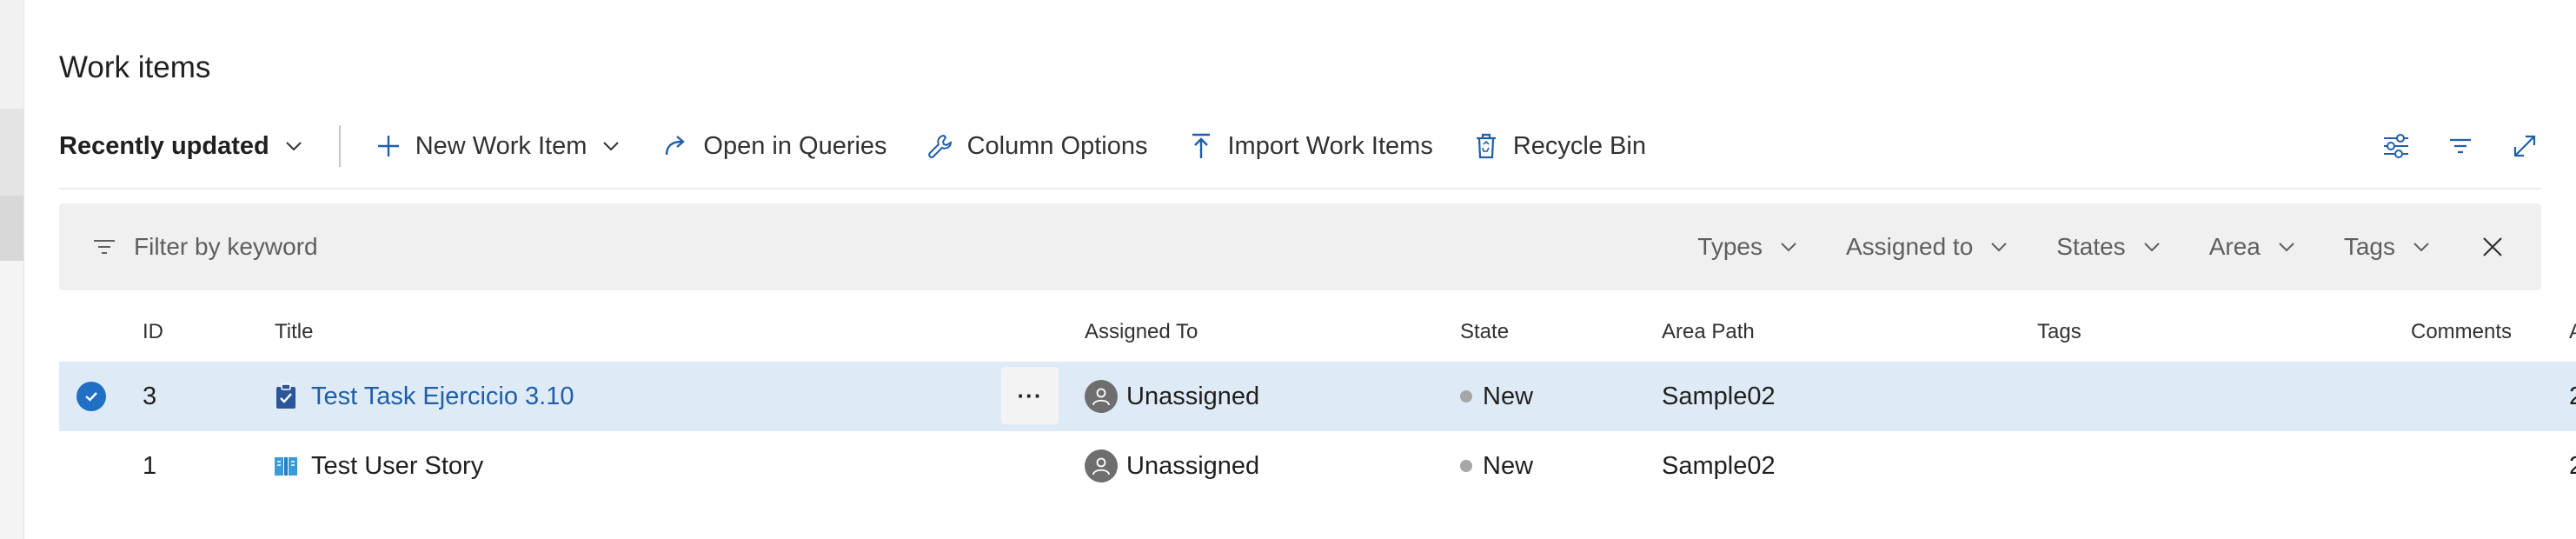 The image size is (2576, 539). Describe the element at coordinates (2396, 146) in the screenshot. I see `sliders-icon` at that location.